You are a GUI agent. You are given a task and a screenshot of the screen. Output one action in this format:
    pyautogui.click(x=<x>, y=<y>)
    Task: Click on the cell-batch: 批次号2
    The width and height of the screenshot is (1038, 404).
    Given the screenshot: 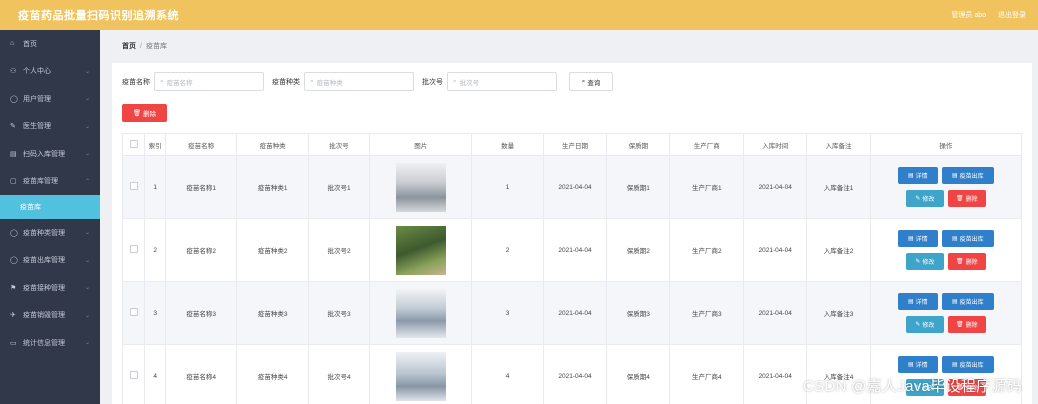 What is the action you would take?
    pyautogui.click(x=339, y=250)
    